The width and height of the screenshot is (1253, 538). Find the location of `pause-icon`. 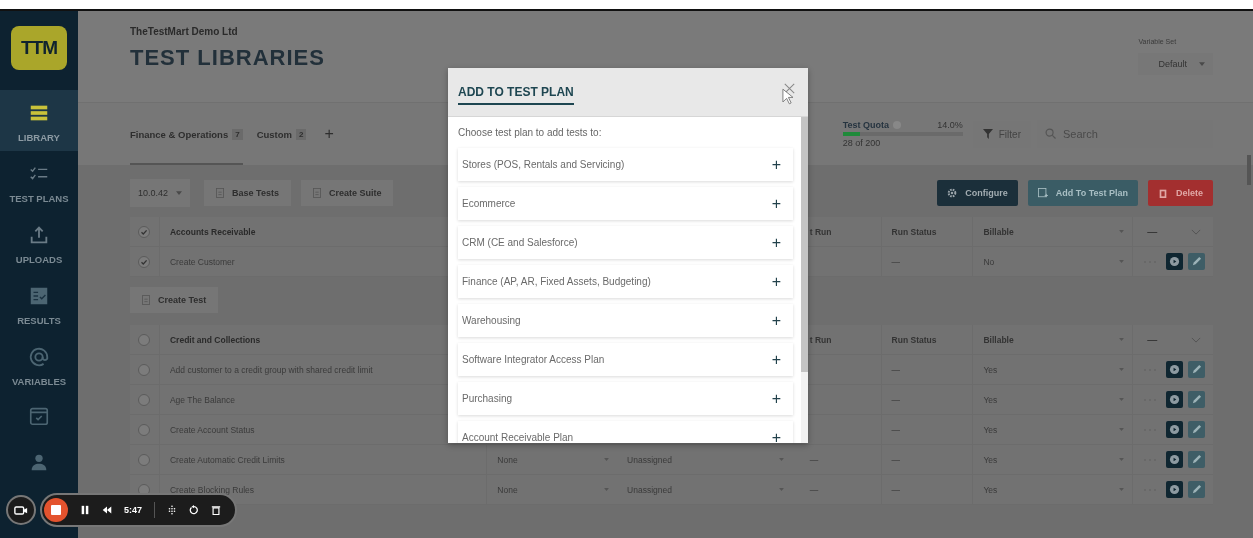

pause-icon is located at coordinates (85, 510).